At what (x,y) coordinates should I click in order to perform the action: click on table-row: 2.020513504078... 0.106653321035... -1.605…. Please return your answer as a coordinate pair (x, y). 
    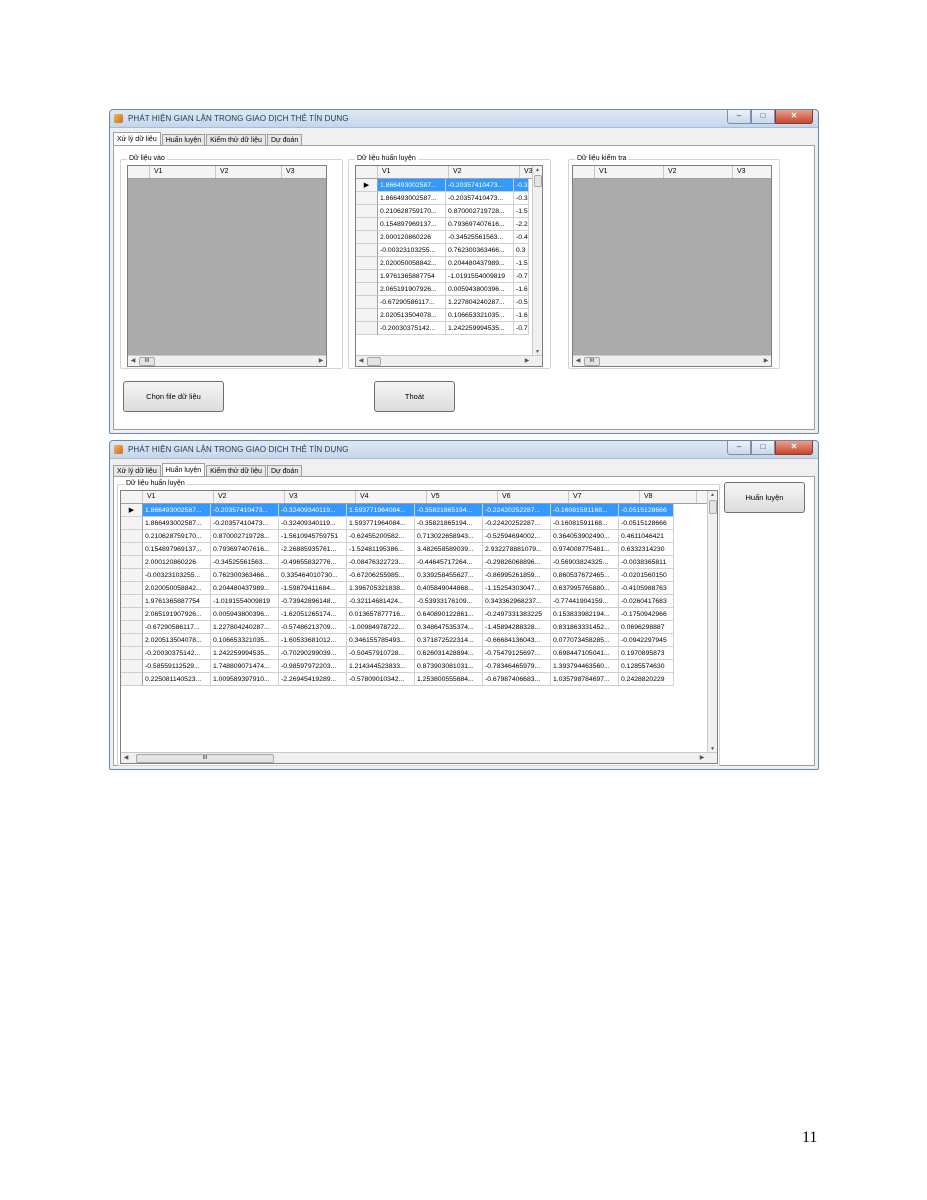
    Looking at the image, I should click on (414, 640).